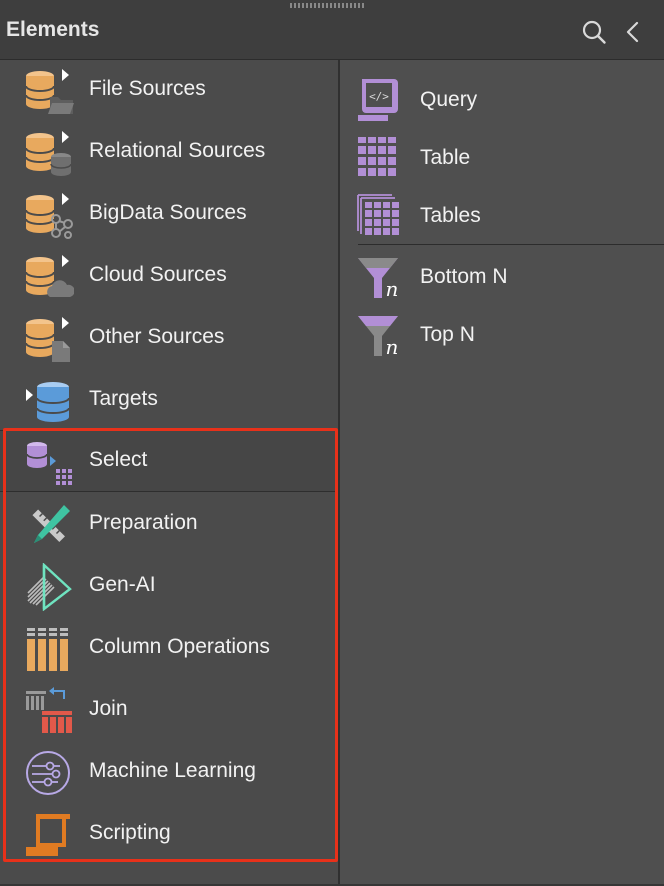 The width and height of the screenshot is (664, 886). Describe the element at coordinates (445, 157) in the screenshot. I see `element-label: Table` at that location.